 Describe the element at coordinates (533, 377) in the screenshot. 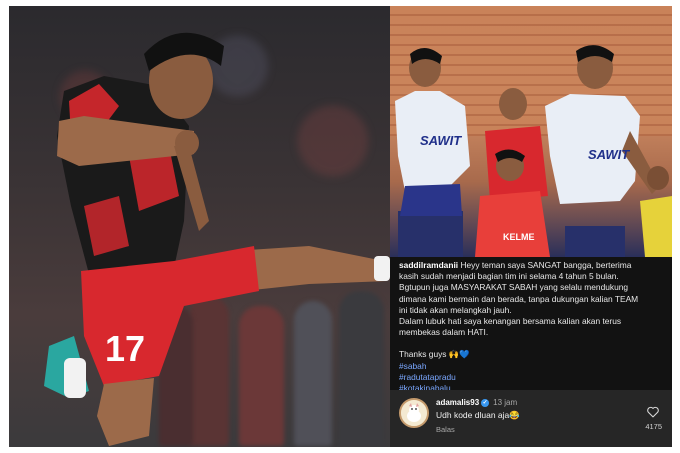

I see `hashtag-link: #radutatapradu` at that location.